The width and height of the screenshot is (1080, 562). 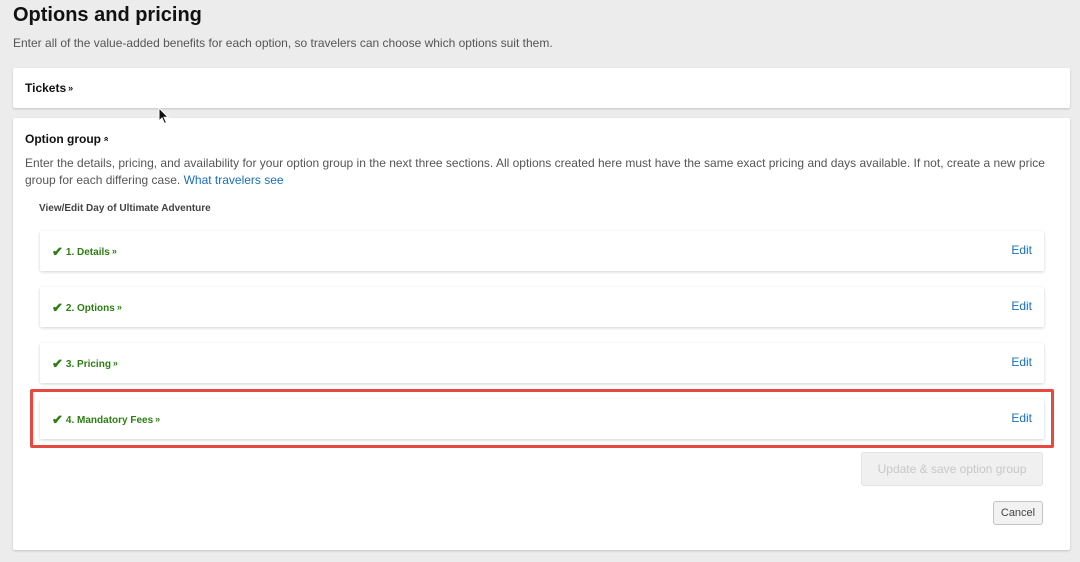 What do you see at coordinates (90, 308) in the screenshot?
I see `step-options-label: 2. Options` at bounding box center [90, 308].